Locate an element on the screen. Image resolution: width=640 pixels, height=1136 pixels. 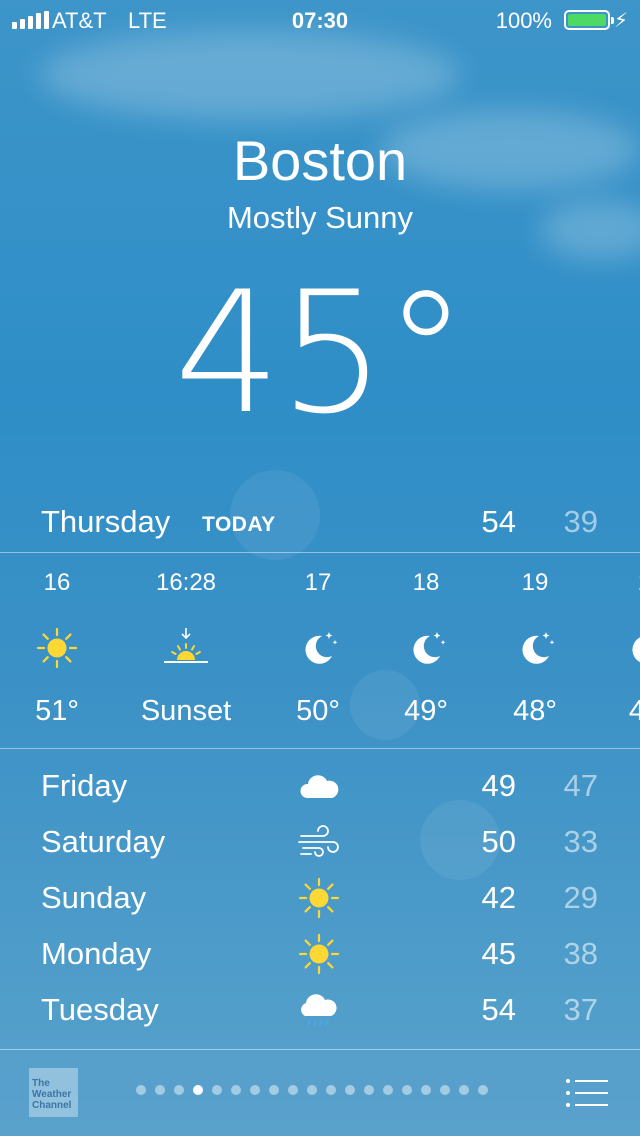
day-high: 50 is located at coordinates (498, 841).